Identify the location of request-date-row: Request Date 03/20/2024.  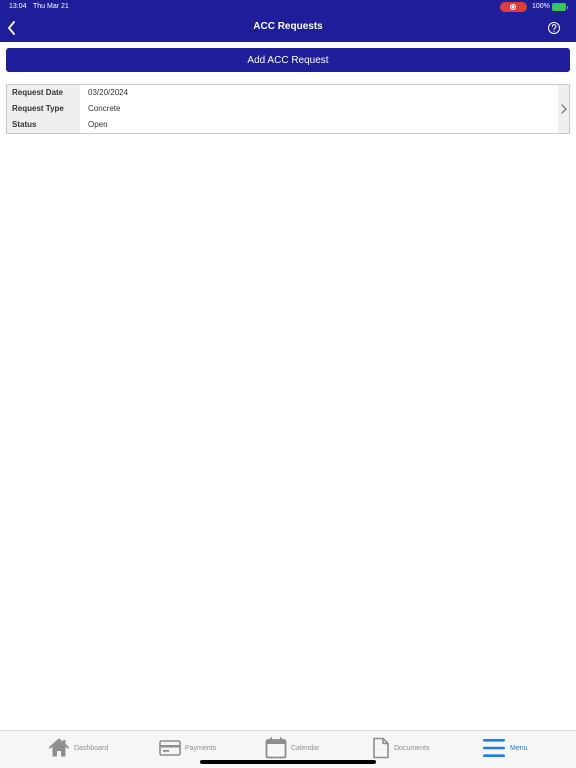
(283, 93).